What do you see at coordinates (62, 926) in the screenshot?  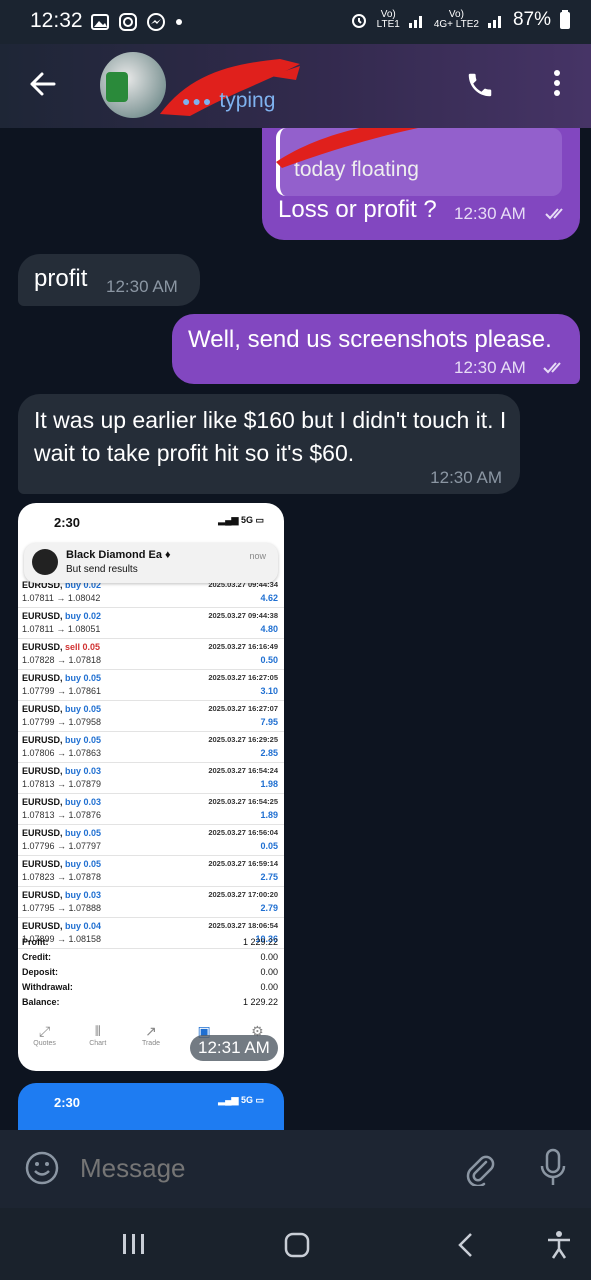 I see `trade-symbol: EURUSD, buy 0.04` at bounding box center [62, 926].